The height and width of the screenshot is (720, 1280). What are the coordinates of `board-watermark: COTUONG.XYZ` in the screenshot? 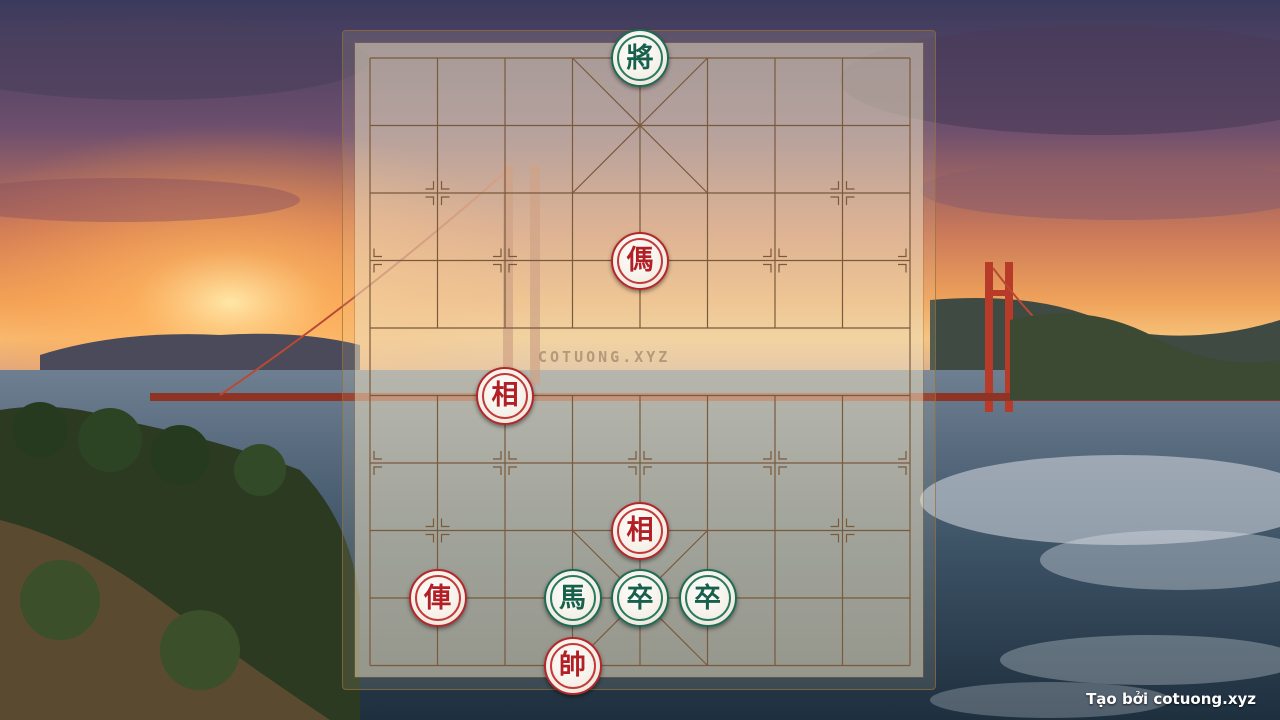 It's located at (604, 357).